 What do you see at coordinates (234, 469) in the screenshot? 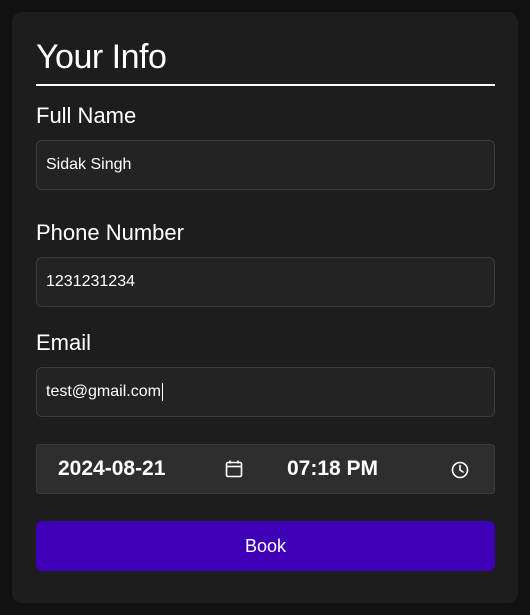
I see `calendar-icon` at bounding box center [234, 469].